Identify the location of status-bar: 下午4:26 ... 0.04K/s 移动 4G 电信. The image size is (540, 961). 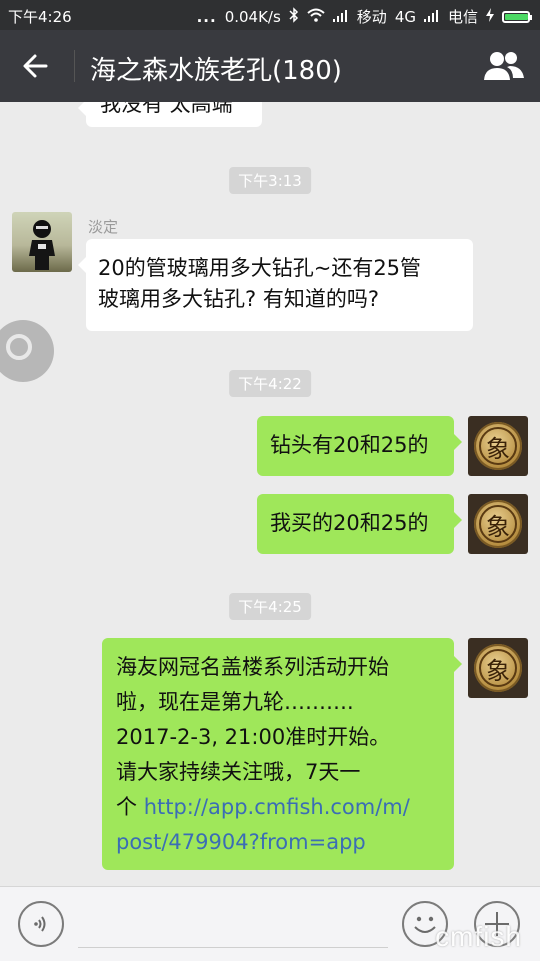
(270, 15).